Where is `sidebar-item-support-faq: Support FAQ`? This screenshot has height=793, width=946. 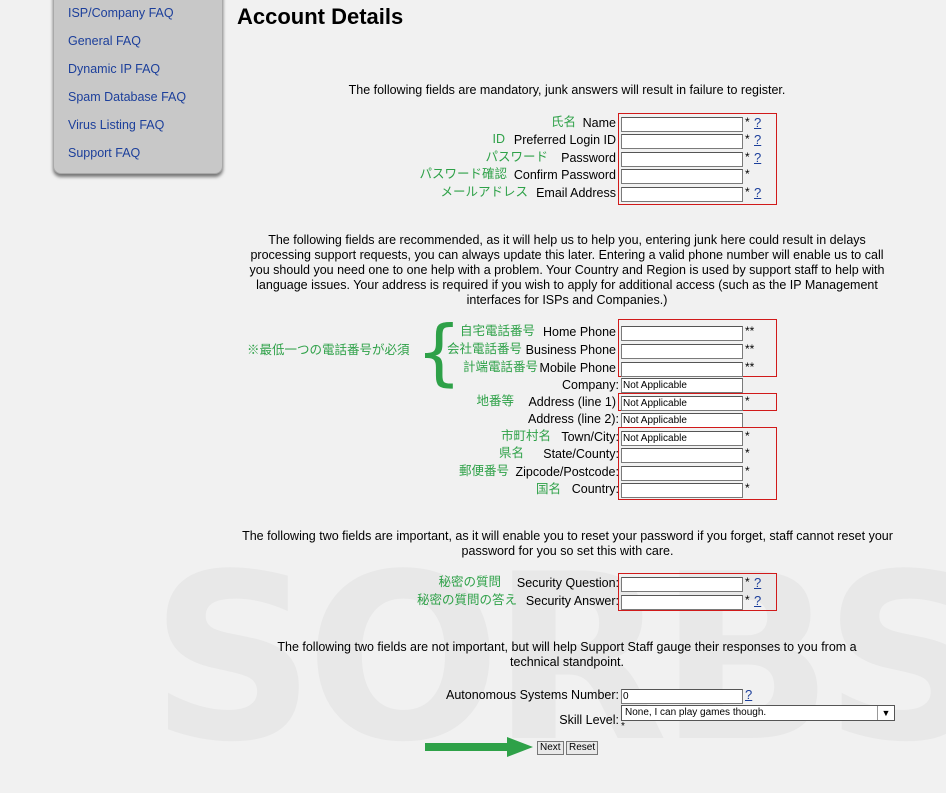 sidebar-item-support-faq: Support FAQ is located at coordinates (104, 153).